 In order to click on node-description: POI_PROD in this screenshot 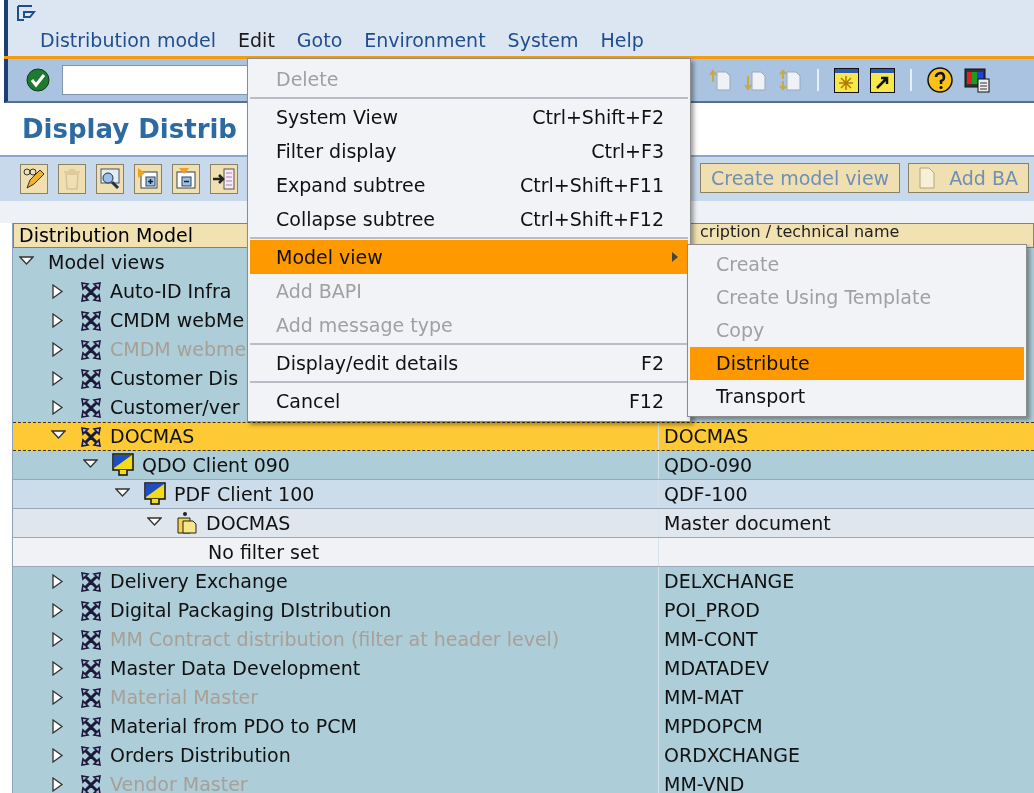, I will do `click(712, 611)`.